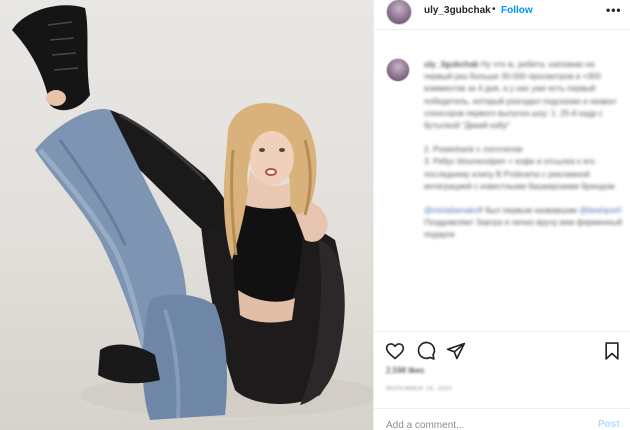 This screenshot has height=430, width=630. I want to click on comment-bar: Post, so click(502, 419).